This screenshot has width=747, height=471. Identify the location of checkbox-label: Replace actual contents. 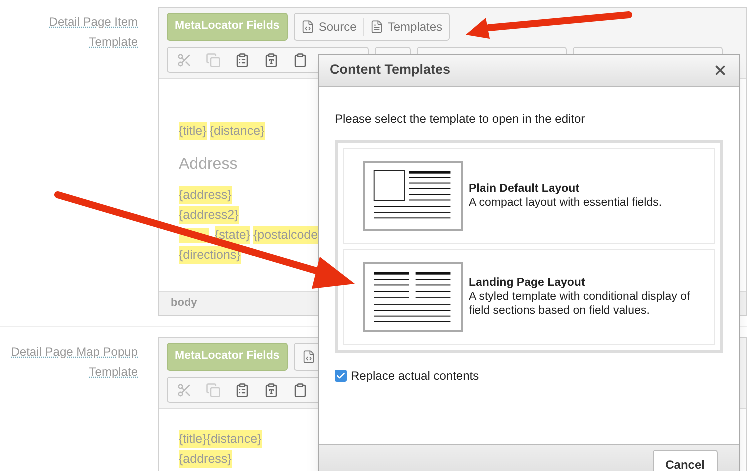
(415, 376).